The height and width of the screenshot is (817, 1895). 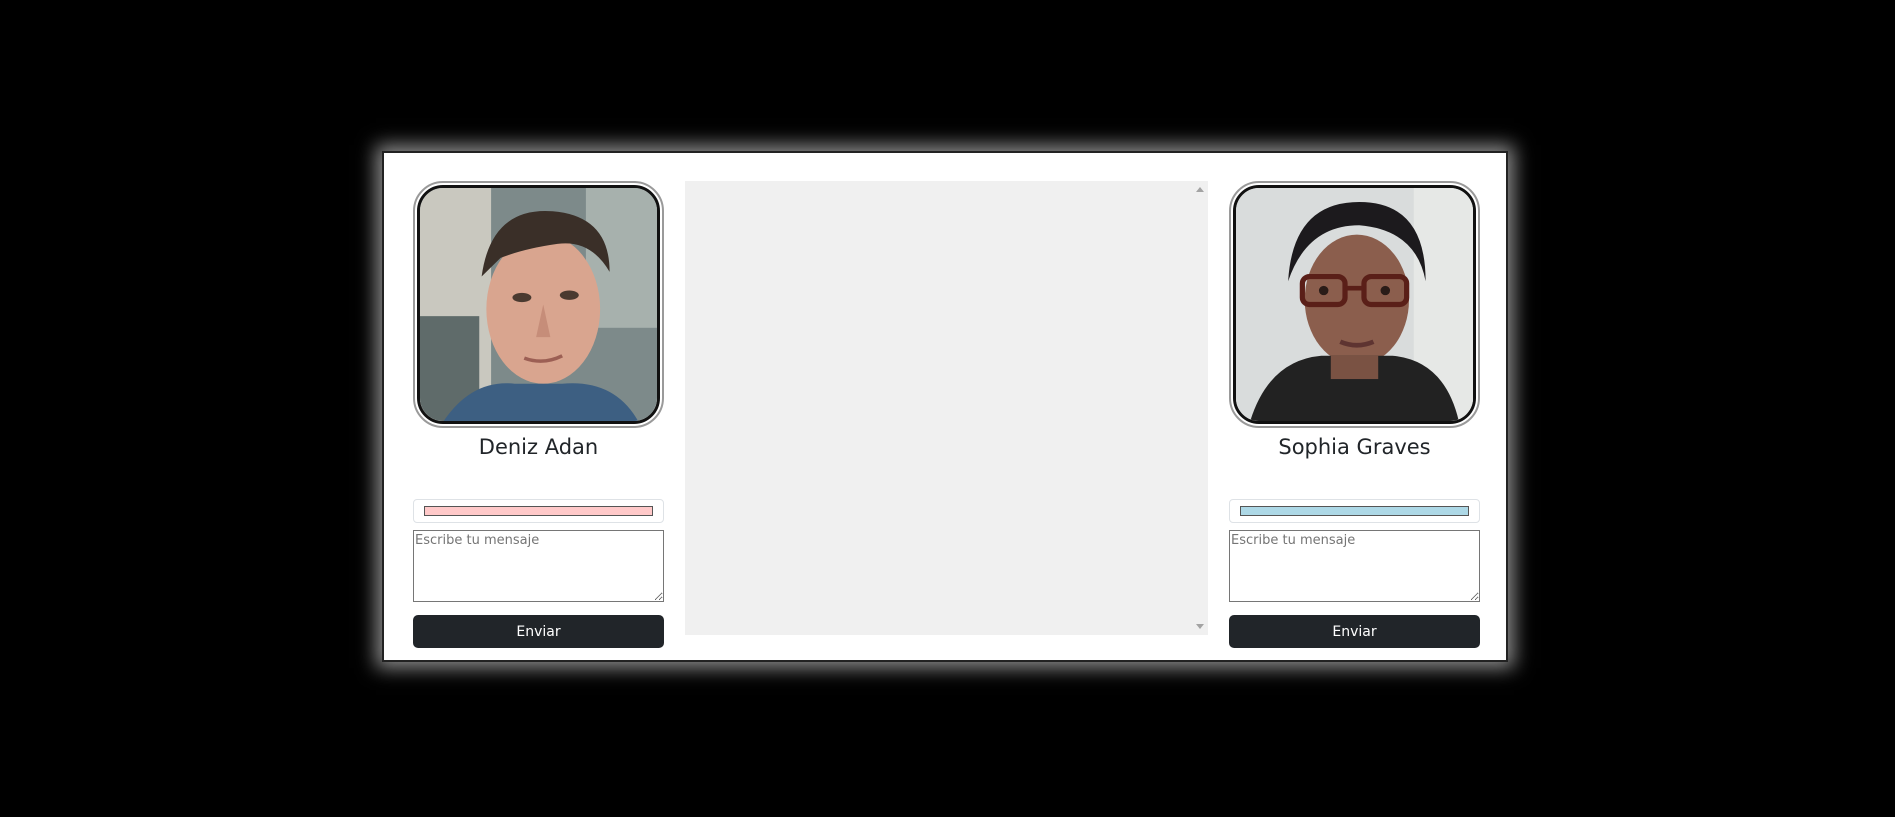 I want to click on user-name: Deniz Adan, so click(x=538, y=447).